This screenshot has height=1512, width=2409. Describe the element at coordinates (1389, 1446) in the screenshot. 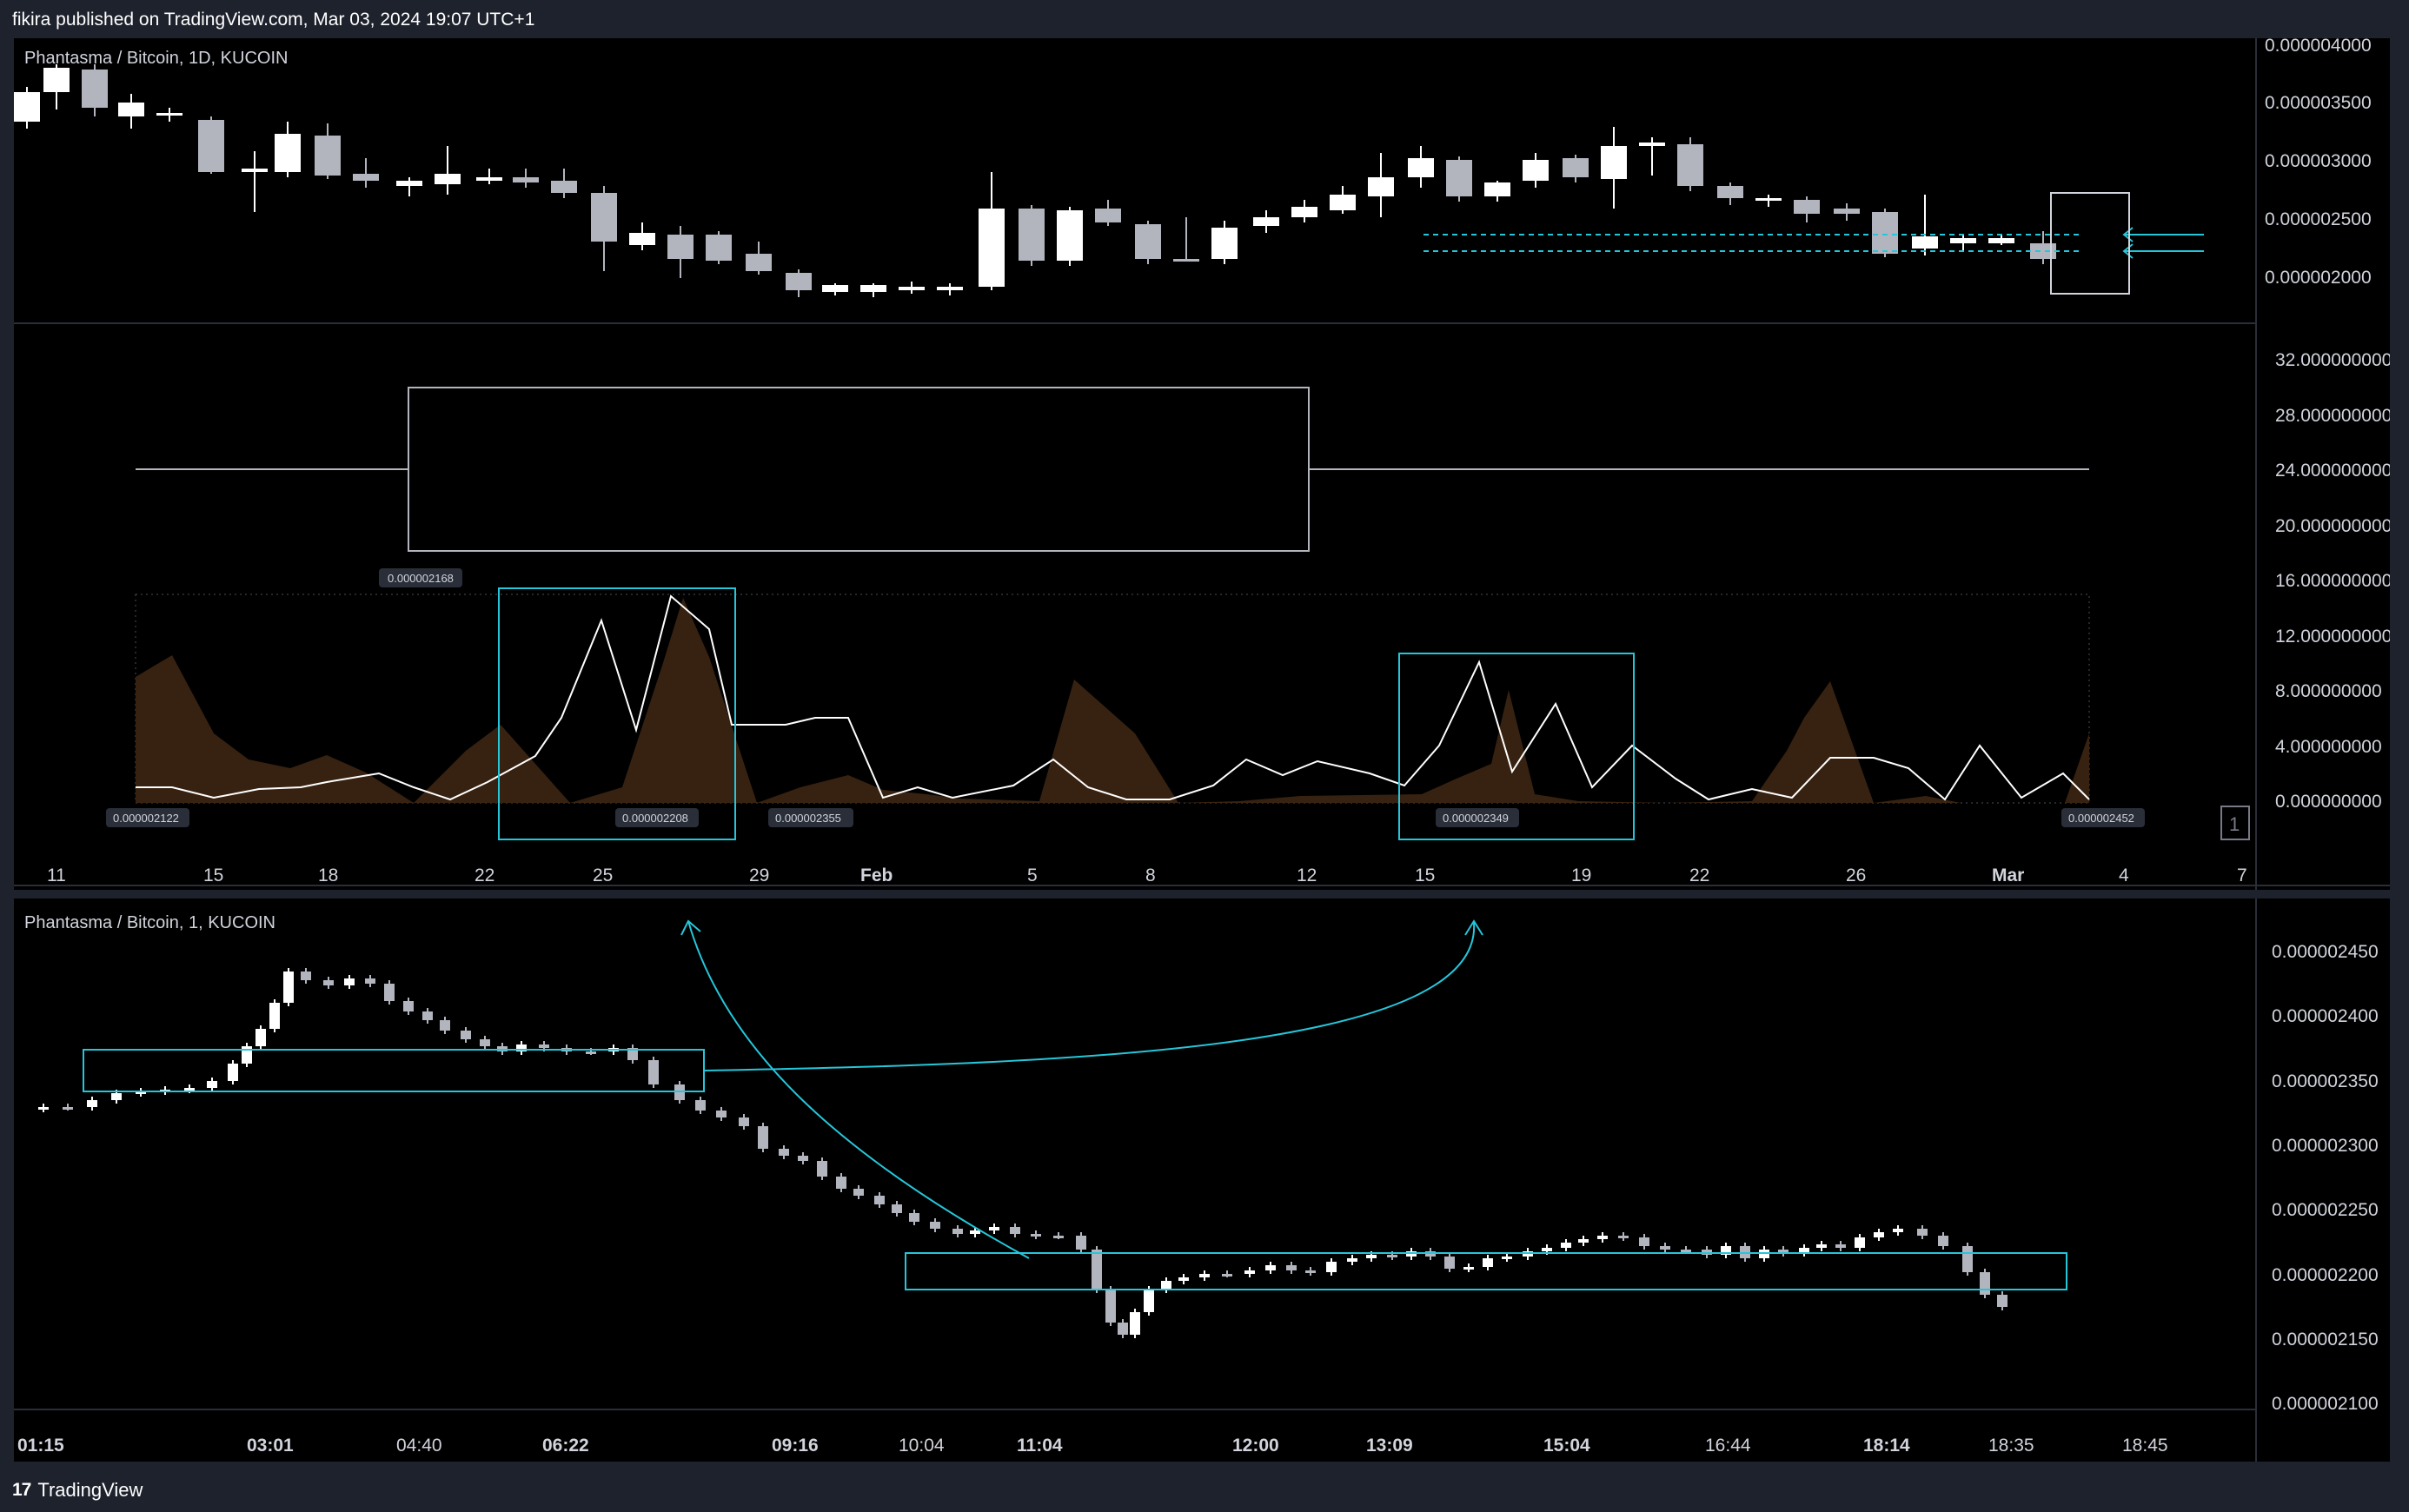

I see `time-tick: 13:09` at that location.